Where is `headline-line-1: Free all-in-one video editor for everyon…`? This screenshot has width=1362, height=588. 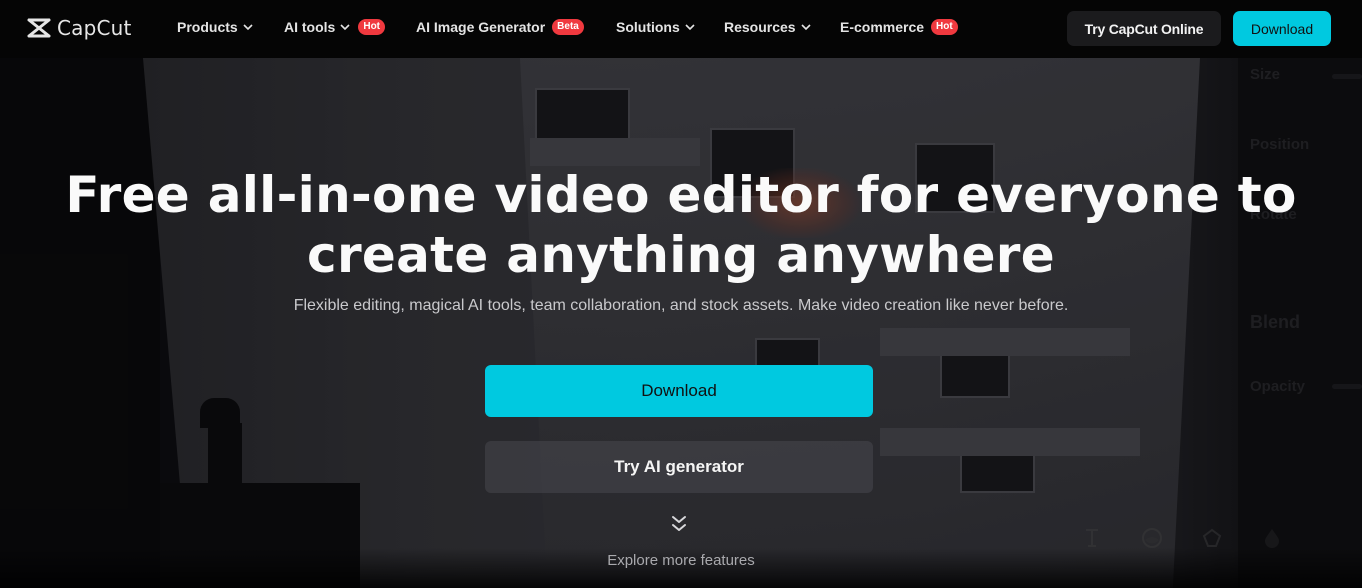
headline-line-1: Free all-in-one video editor for everyon… is located at coordinates (681, 195).